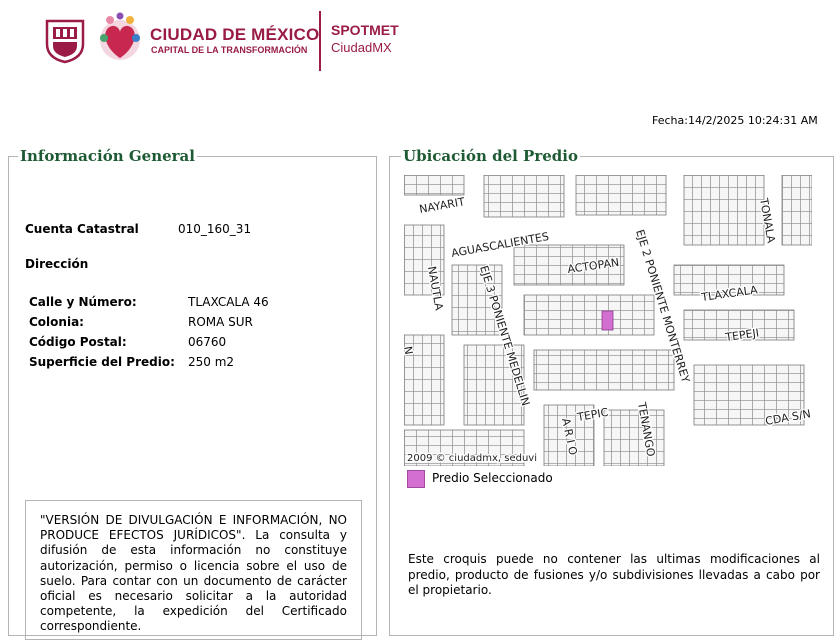 This screenshot has height=640, width=840. Describe the element at coordinates (416, 479) in the screenshot. I see `selected-lot-swatch` at that location.